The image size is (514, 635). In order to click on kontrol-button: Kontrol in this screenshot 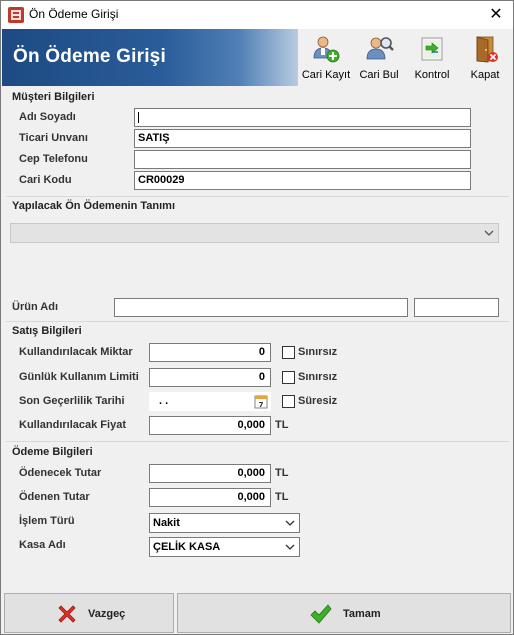, I will do `click(432, 58)`.